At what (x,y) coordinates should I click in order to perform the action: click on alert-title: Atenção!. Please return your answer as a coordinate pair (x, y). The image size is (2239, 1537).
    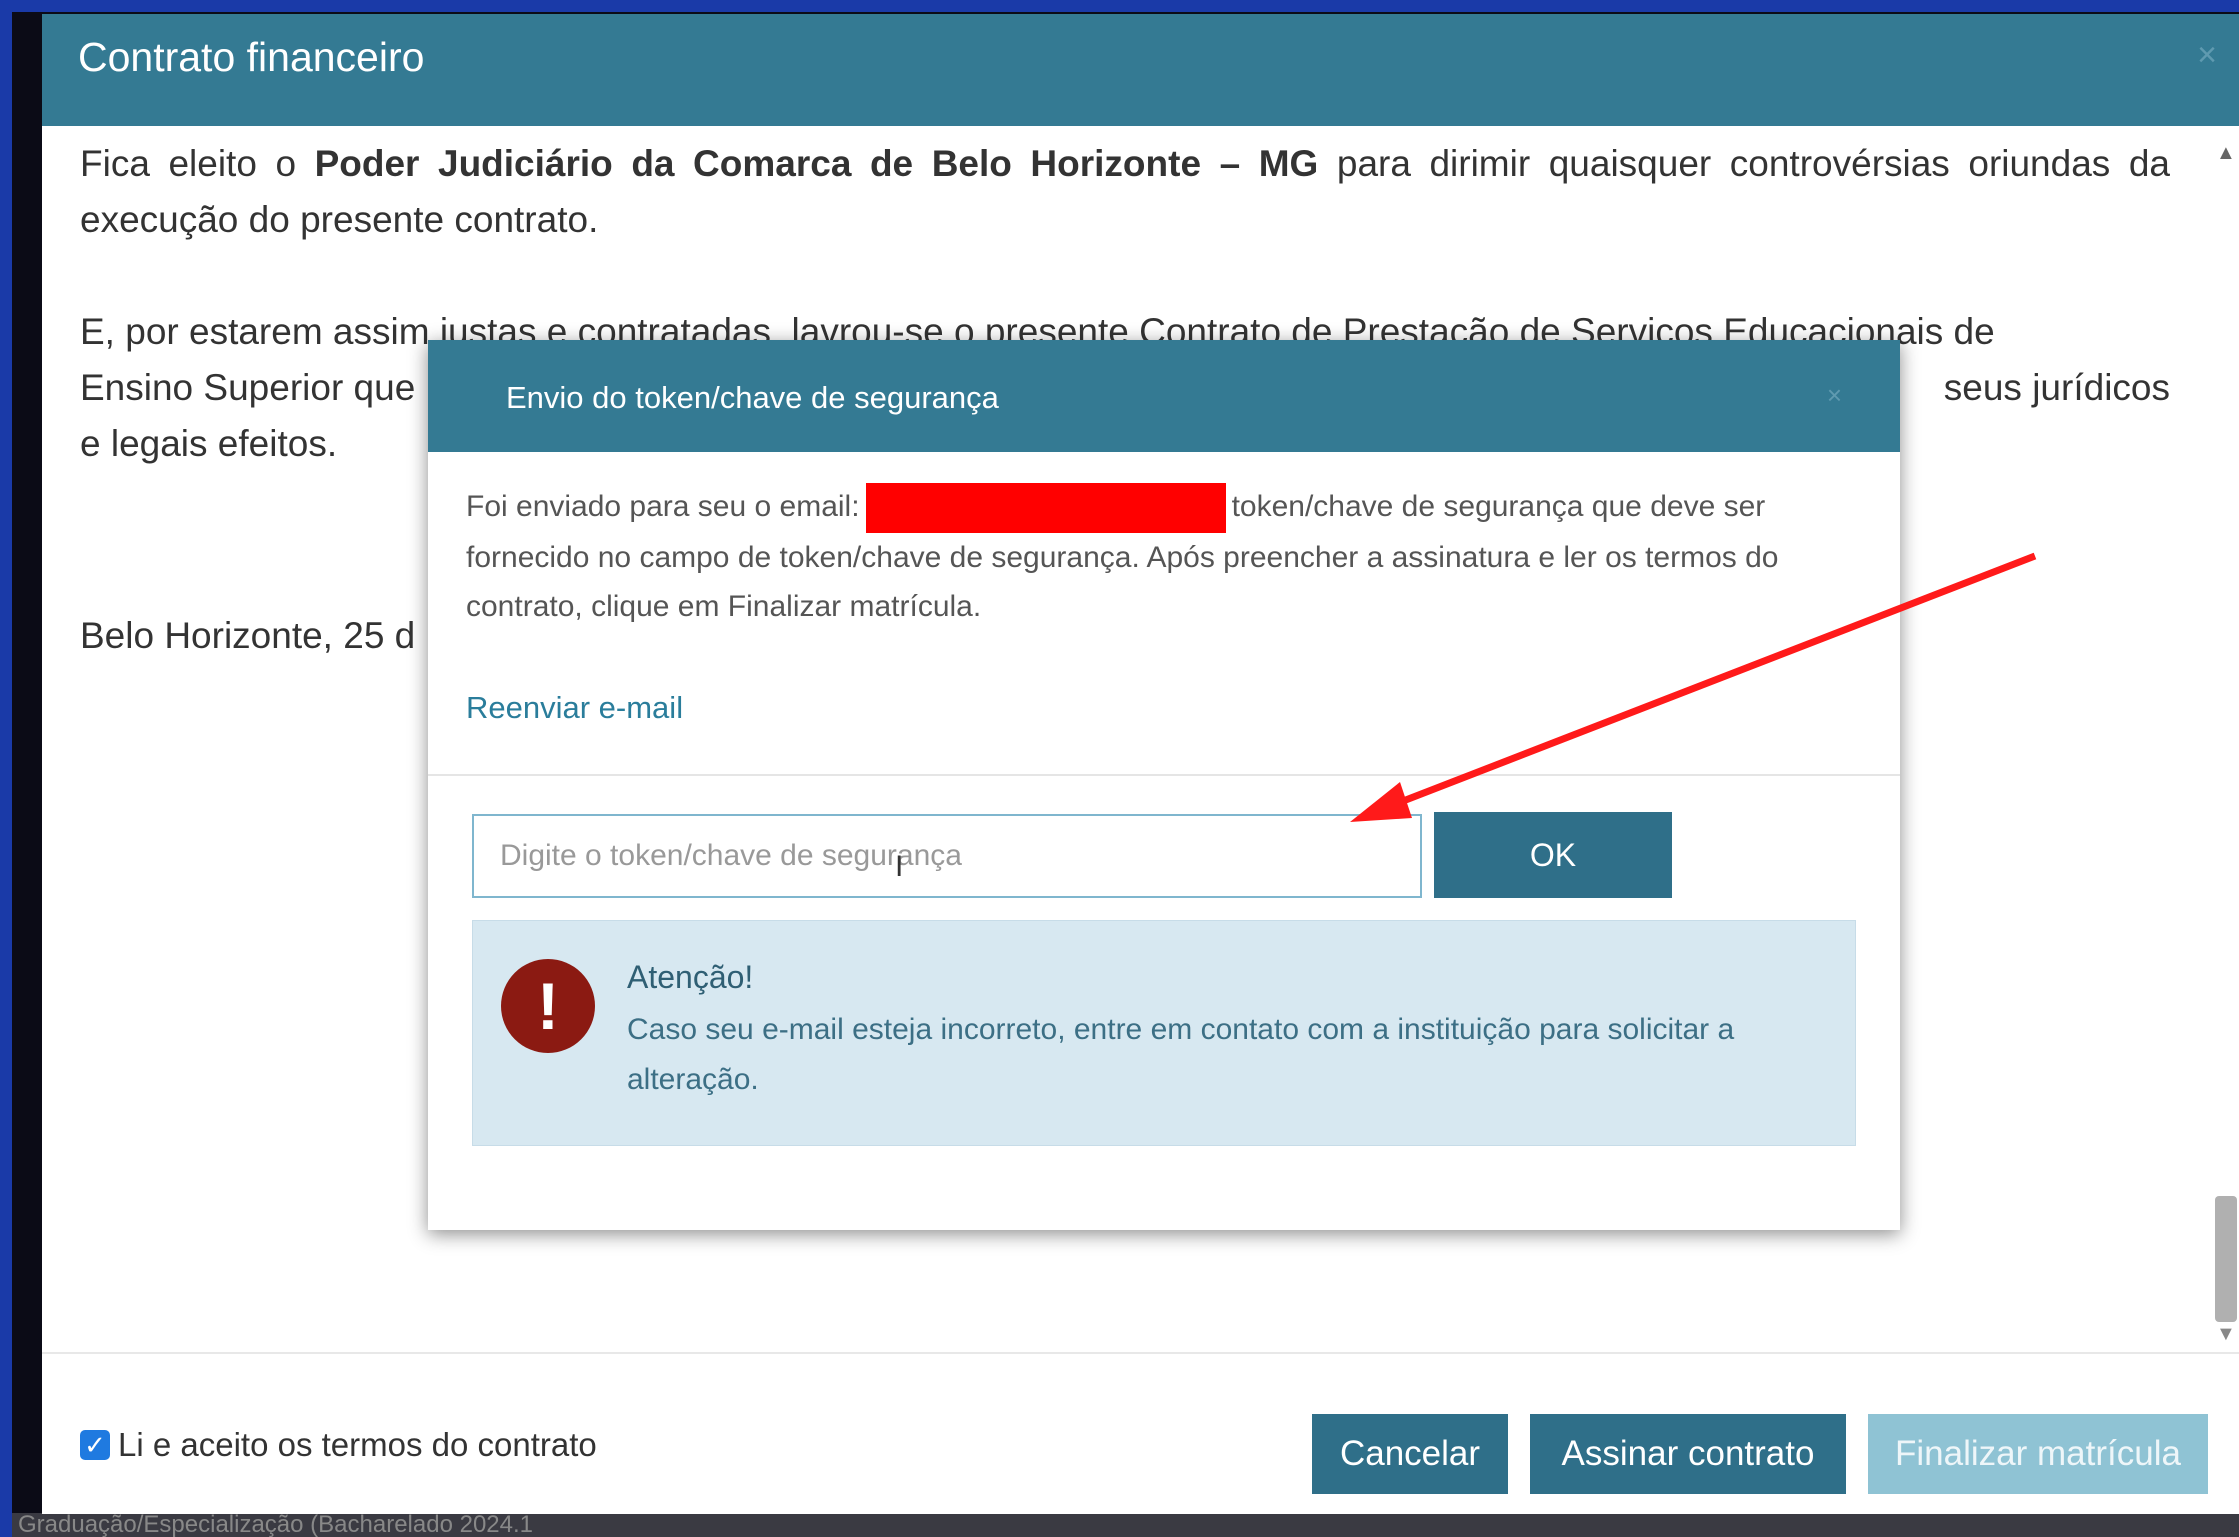
    Looking at the image, I should click on (690, 977).